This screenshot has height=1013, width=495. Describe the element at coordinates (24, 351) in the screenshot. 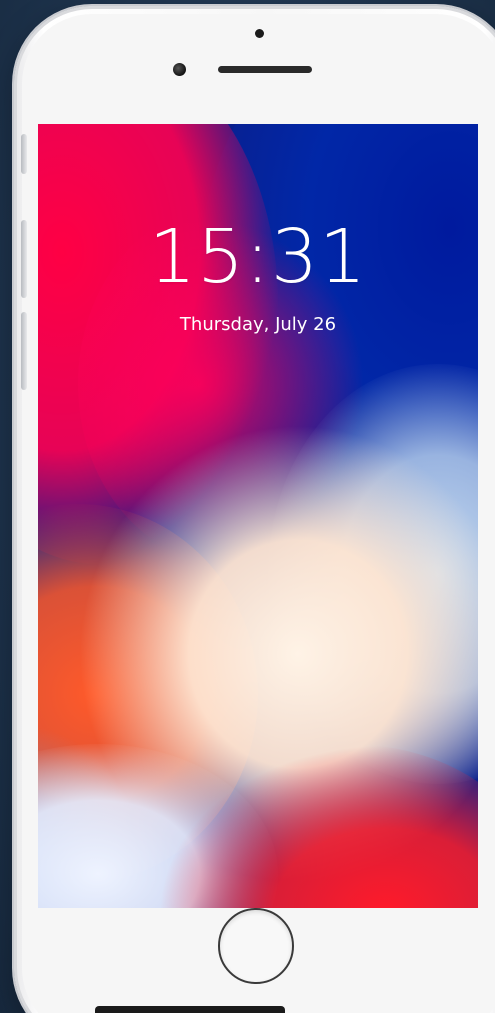

I see `volume-down-button` at that location.